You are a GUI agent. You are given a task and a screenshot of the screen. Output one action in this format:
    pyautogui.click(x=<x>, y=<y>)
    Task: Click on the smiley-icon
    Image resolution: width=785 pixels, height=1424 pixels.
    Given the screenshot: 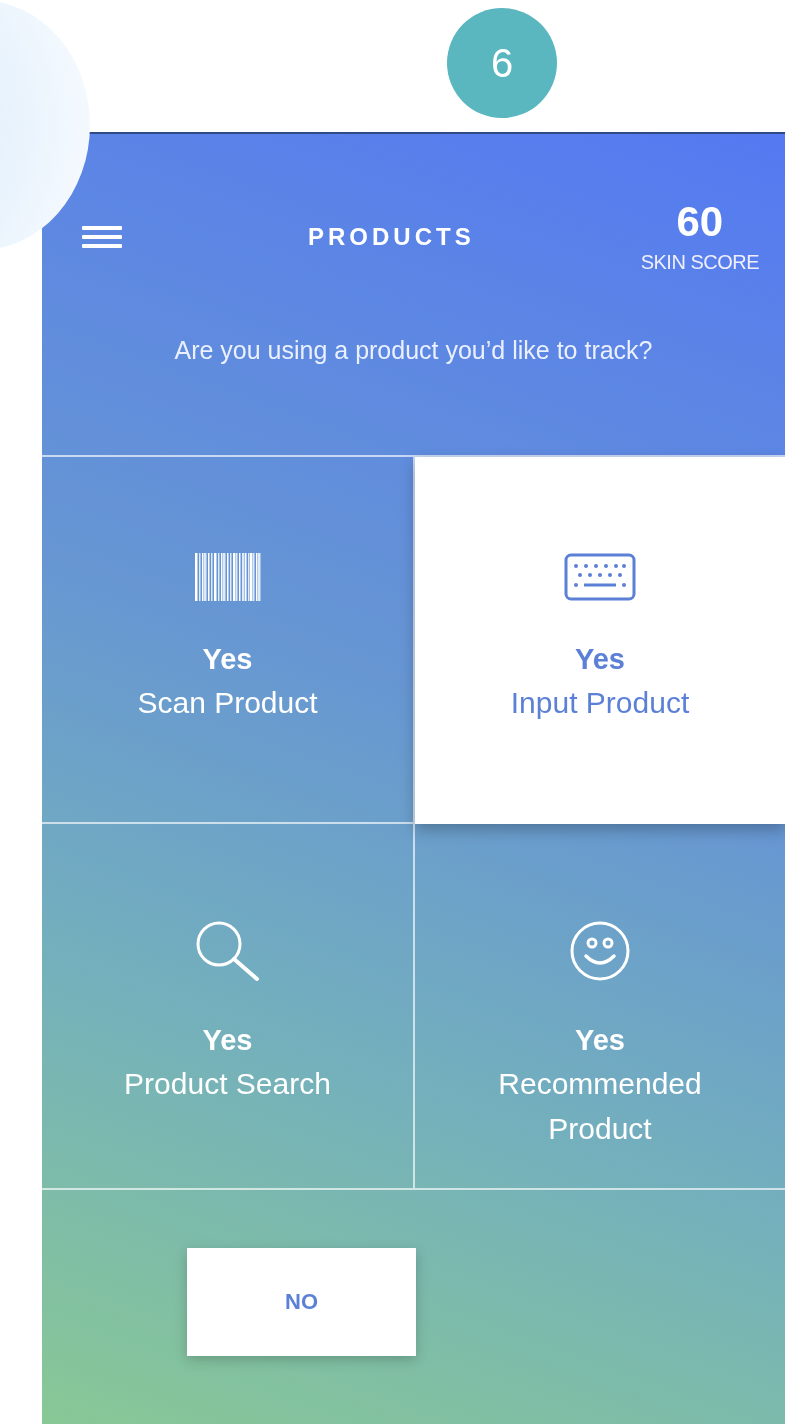 What is the action you would take?
    pyautogui.click(x=600, y=951)
    